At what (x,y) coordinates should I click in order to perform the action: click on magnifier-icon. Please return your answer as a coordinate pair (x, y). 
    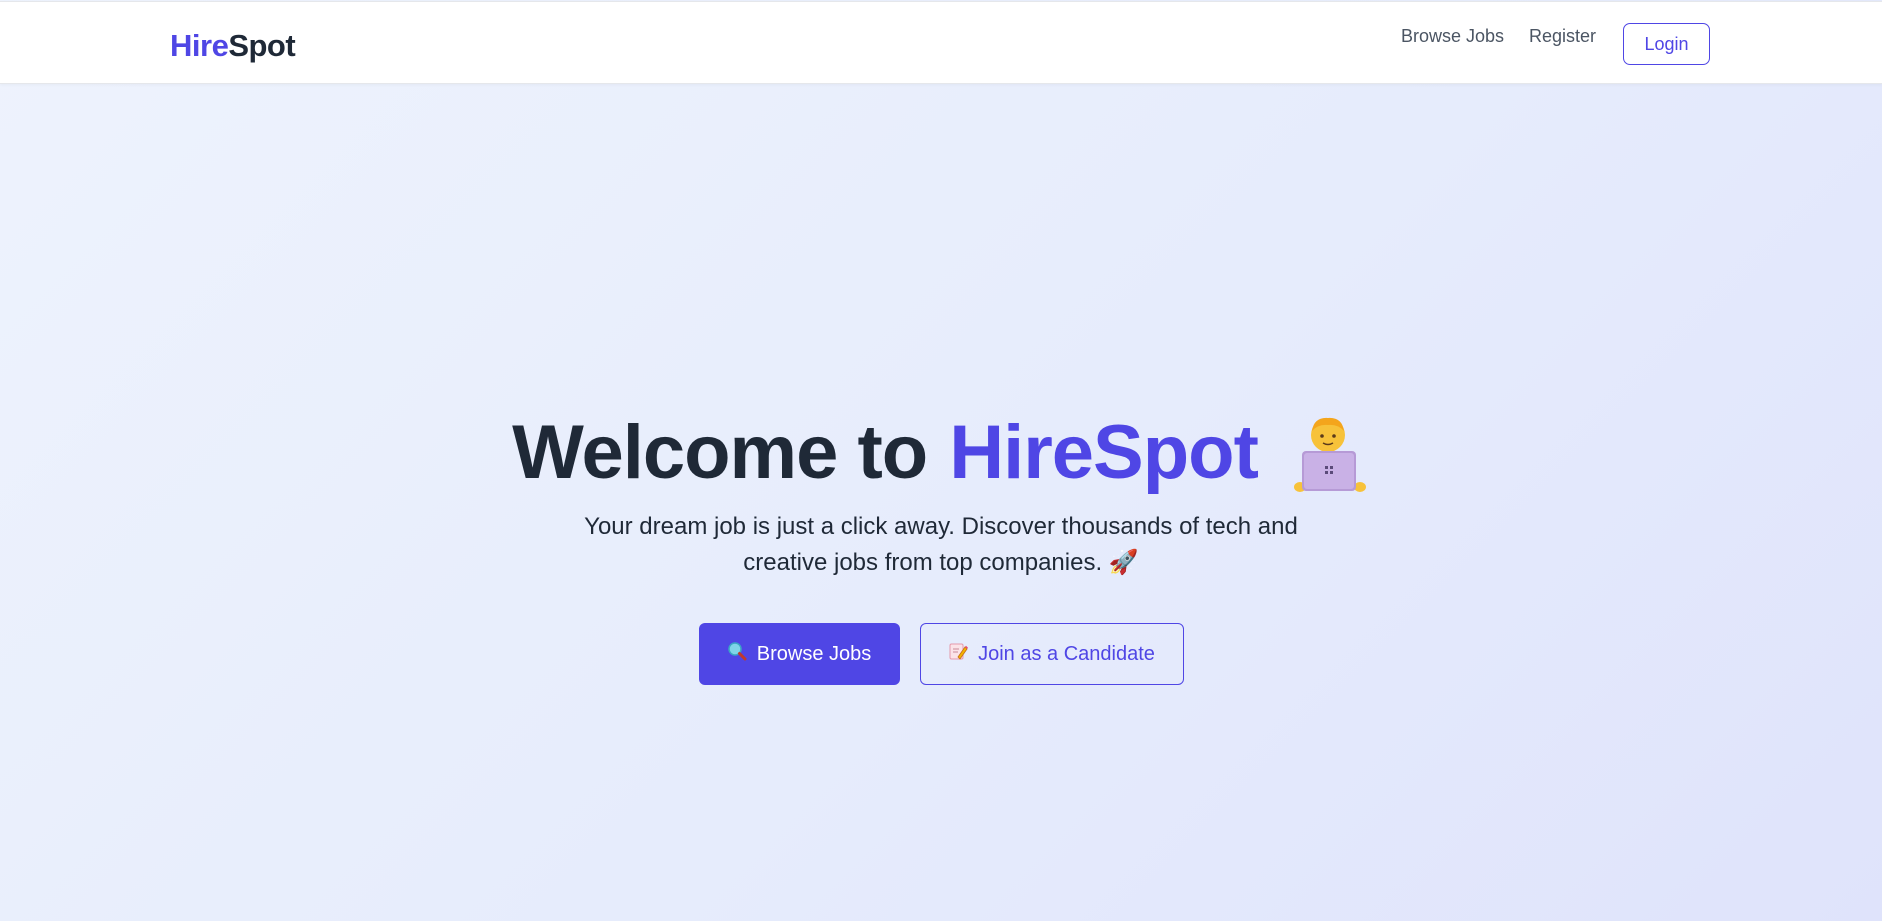
    Looking at the image, I should click on (737, 654).